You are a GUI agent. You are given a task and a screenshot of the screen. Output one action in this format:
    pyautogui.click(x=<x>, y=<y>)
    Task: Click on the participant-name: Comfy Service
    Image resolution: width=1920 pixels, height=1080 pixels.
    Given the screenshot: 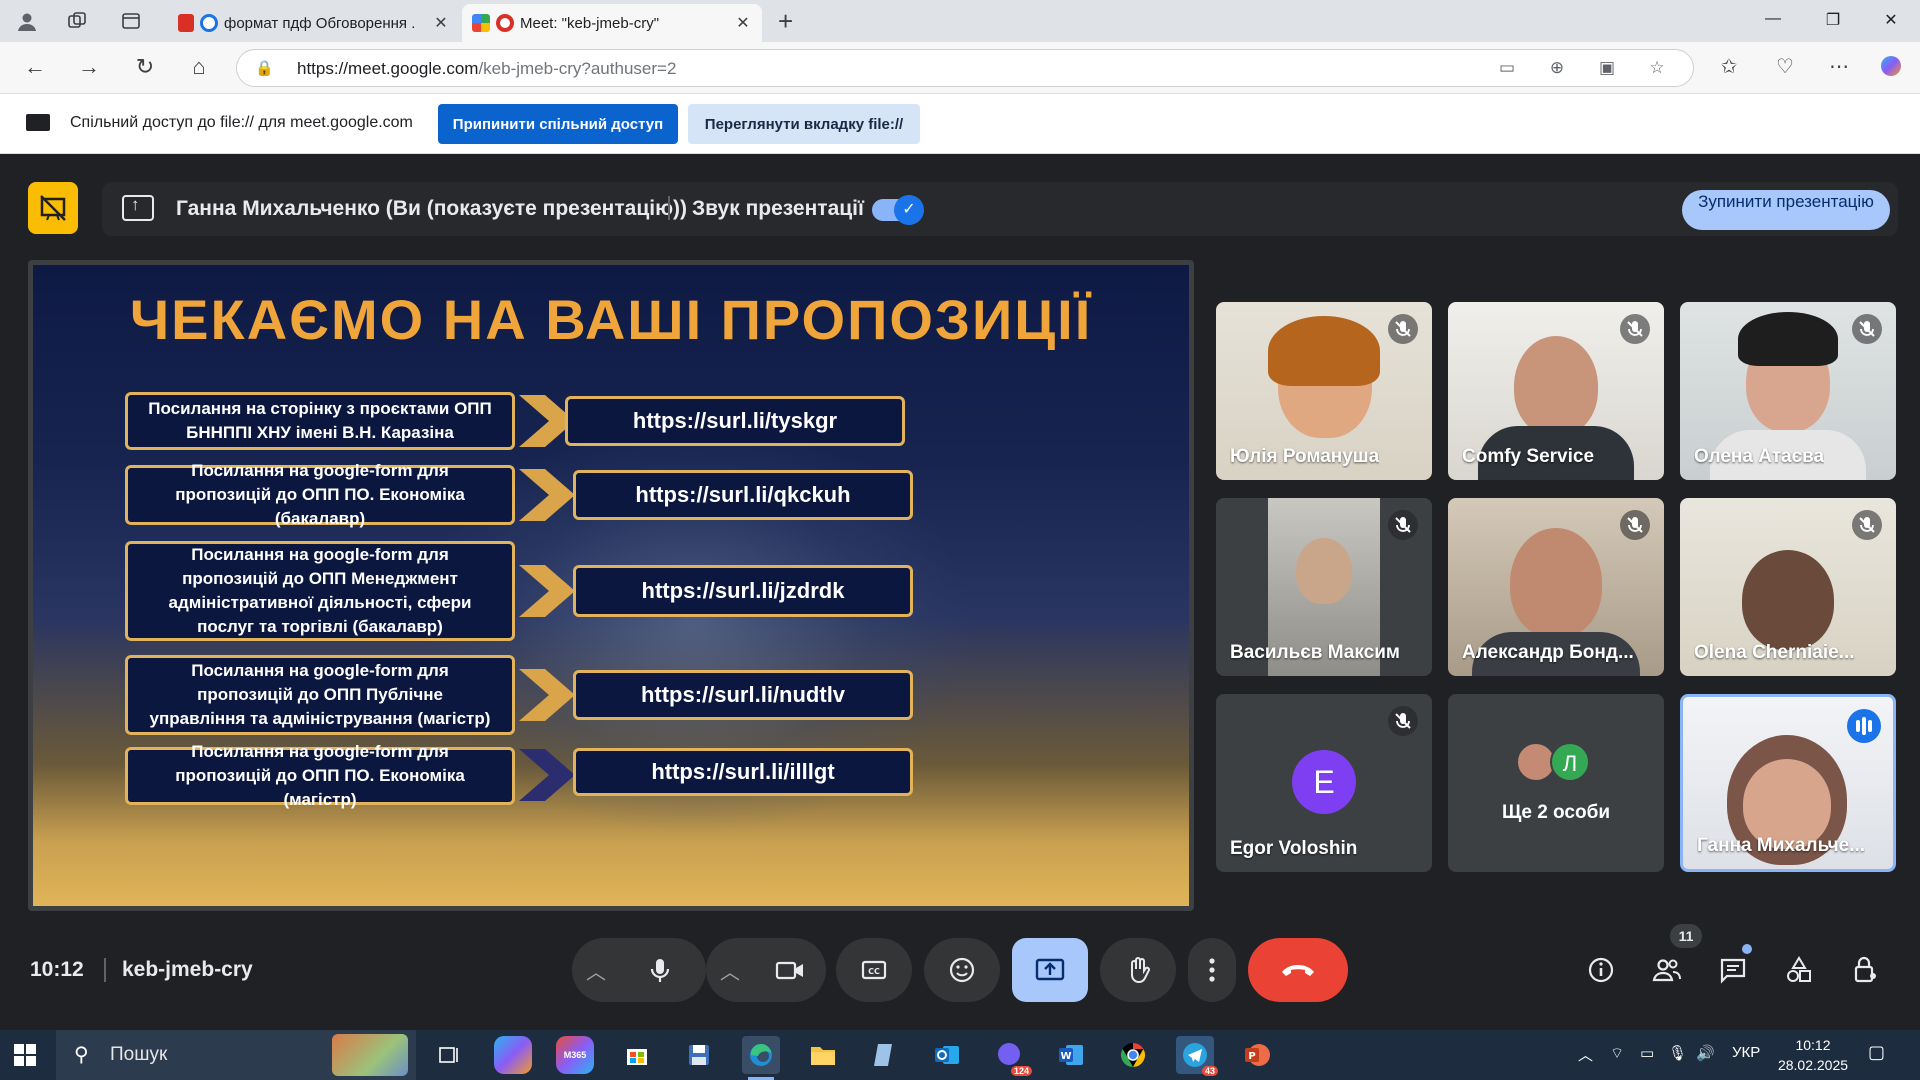 What is the action you would take?
    pyautogui.click(x=1528, y=456)
    